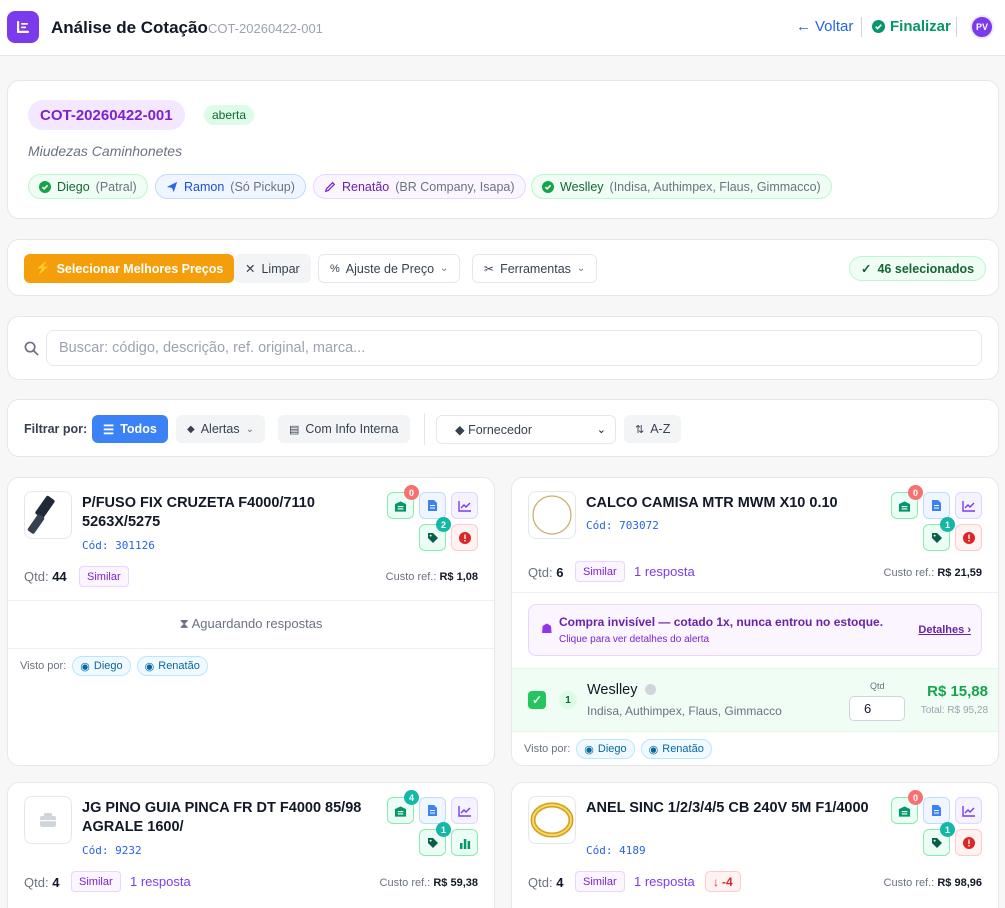  Describe the element at coordinates (650, 689) in the screenshot. I see `info-icon` at that location.